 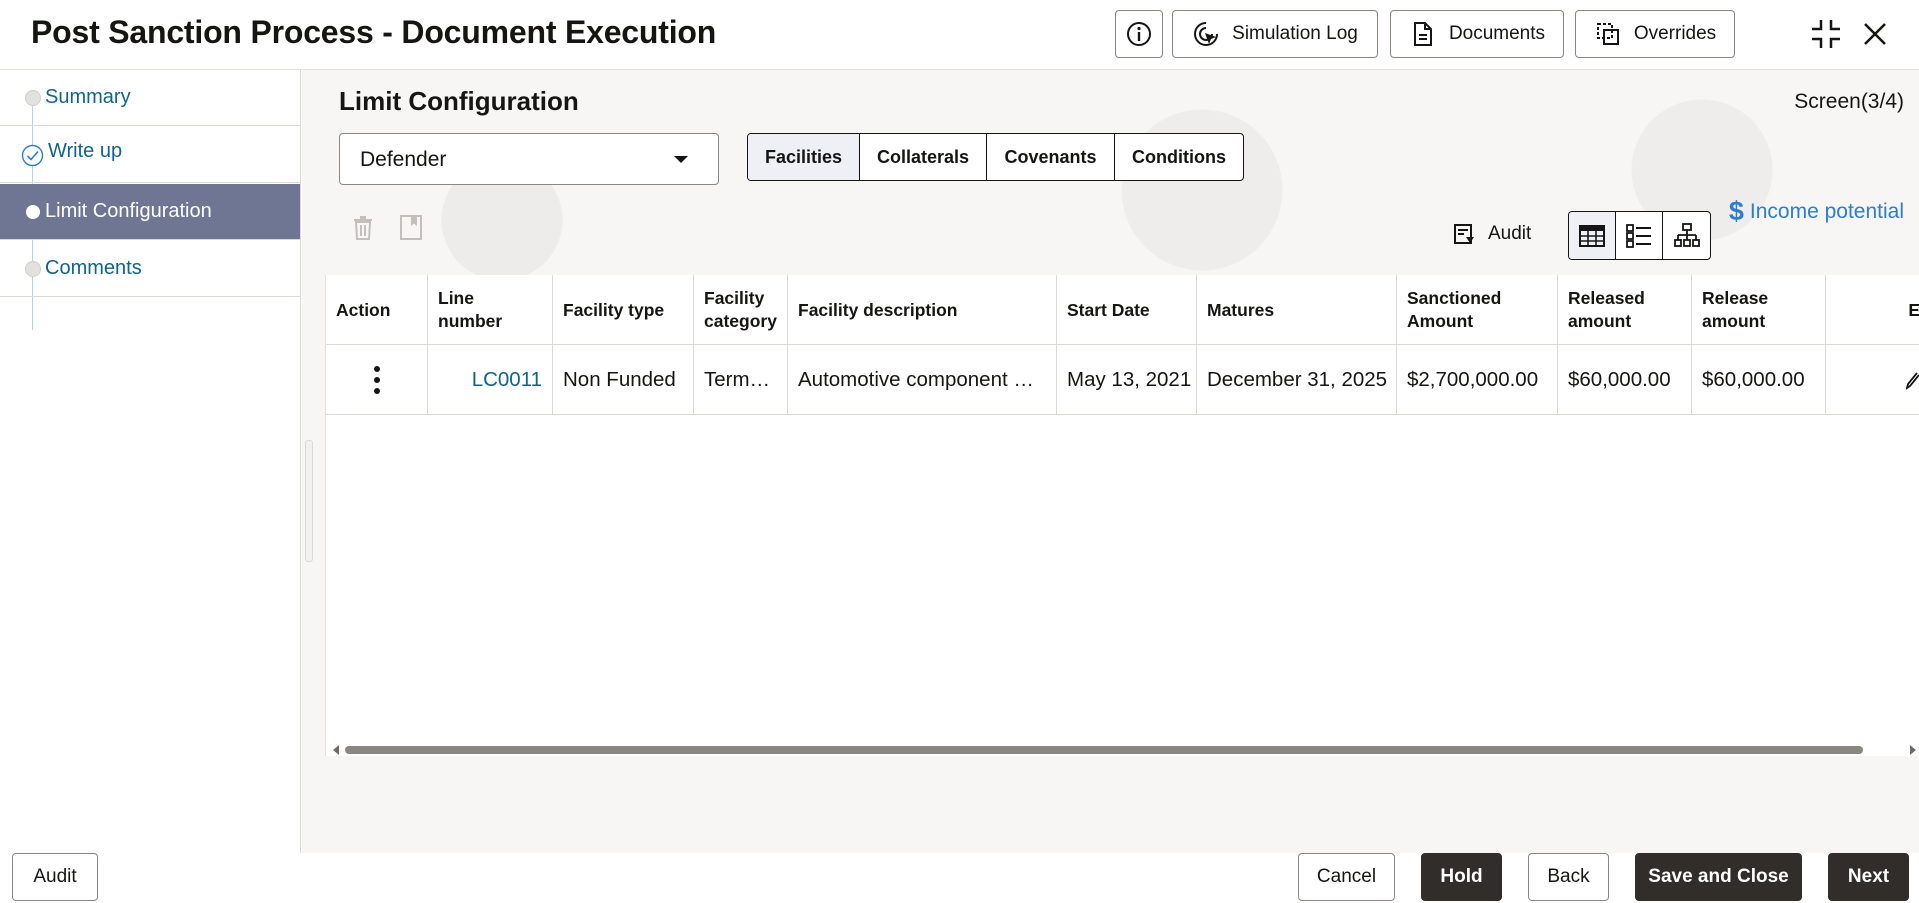 I want to click on sanctioned-amount-cell: $2,700,000.00, so click(x=1477, y=380).